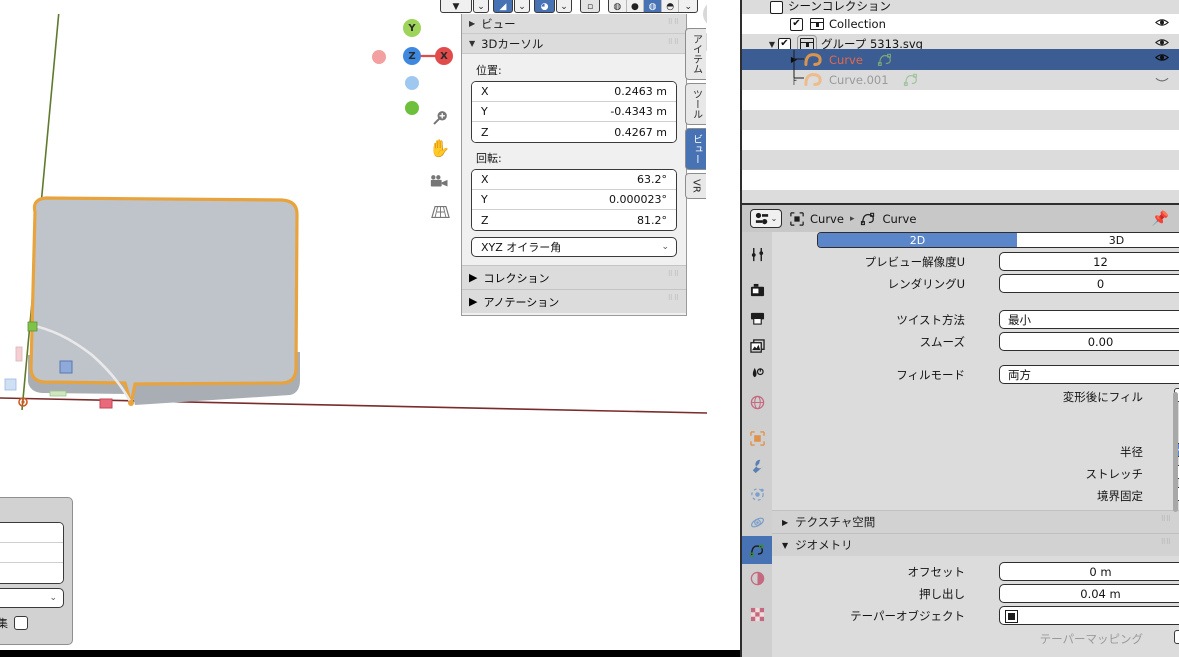 This screenshot has height=657, width=1179. I want to click on operator-redo-panel: 49 49 00 ル ⌄ ール編集, so click(36, 571).